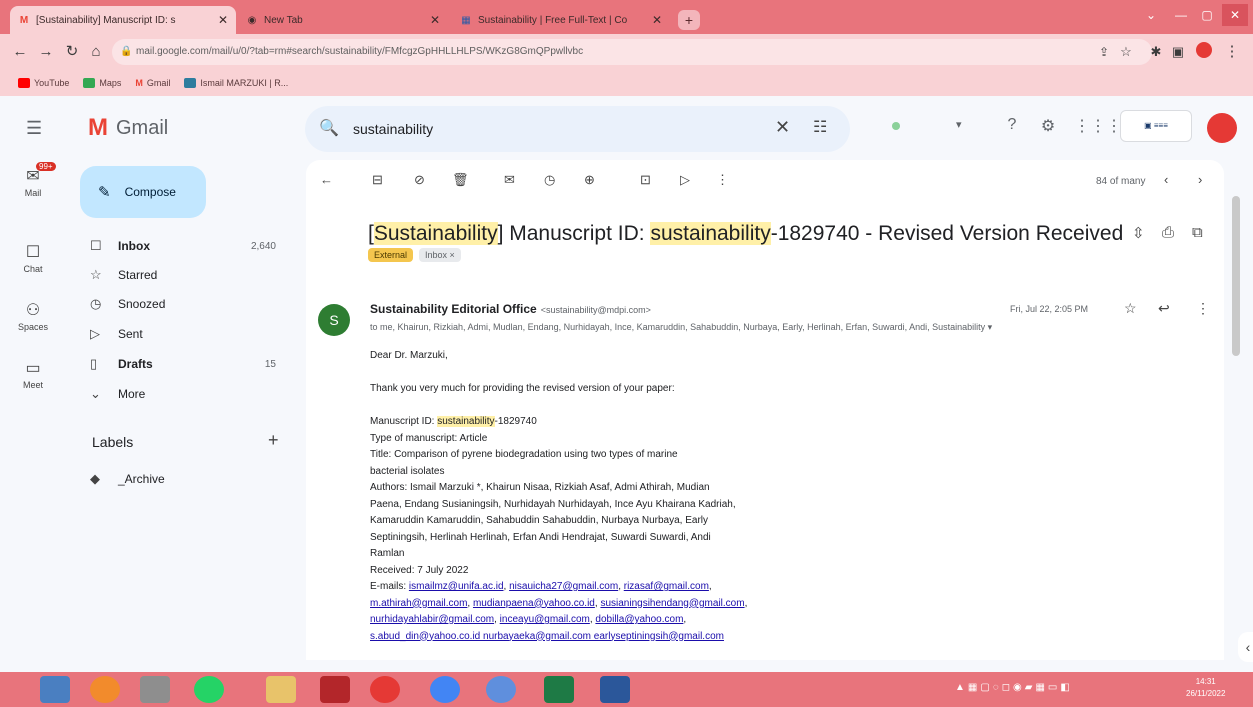 The height and width of the screenshot is (707, 1253). What do you see at coordinates (1205, 688) in the screenshot?
I see `taskbar-clock: 14:31 26/11/2022` at bounding box center [1205, 688].